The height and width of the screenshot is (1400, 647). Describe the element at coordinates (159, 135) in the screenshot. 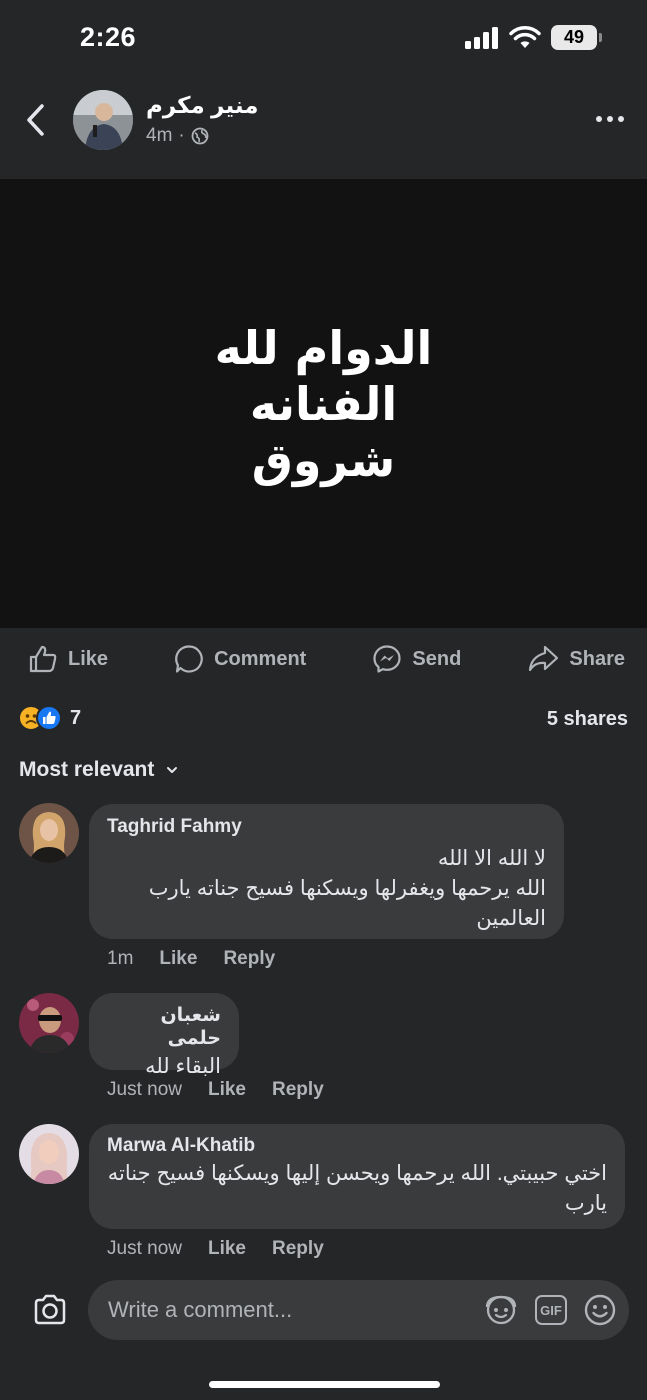

I see `post-time: 4m` at that location.